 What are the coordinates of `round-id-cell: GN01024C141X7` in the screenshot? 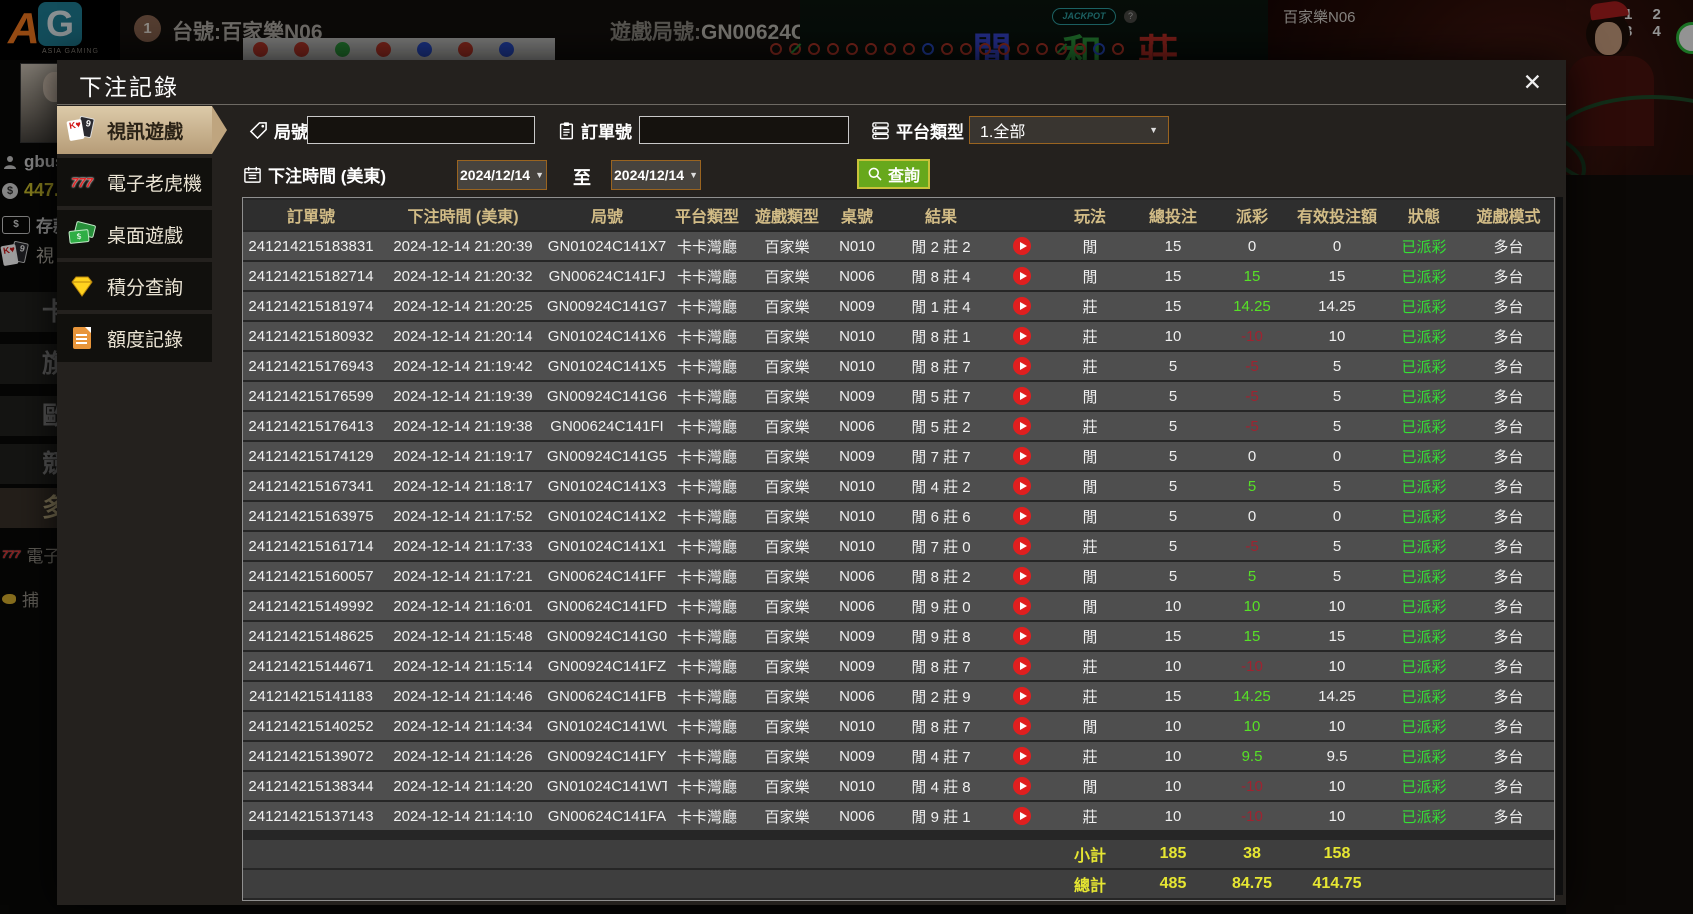 It's located at (607, 246).